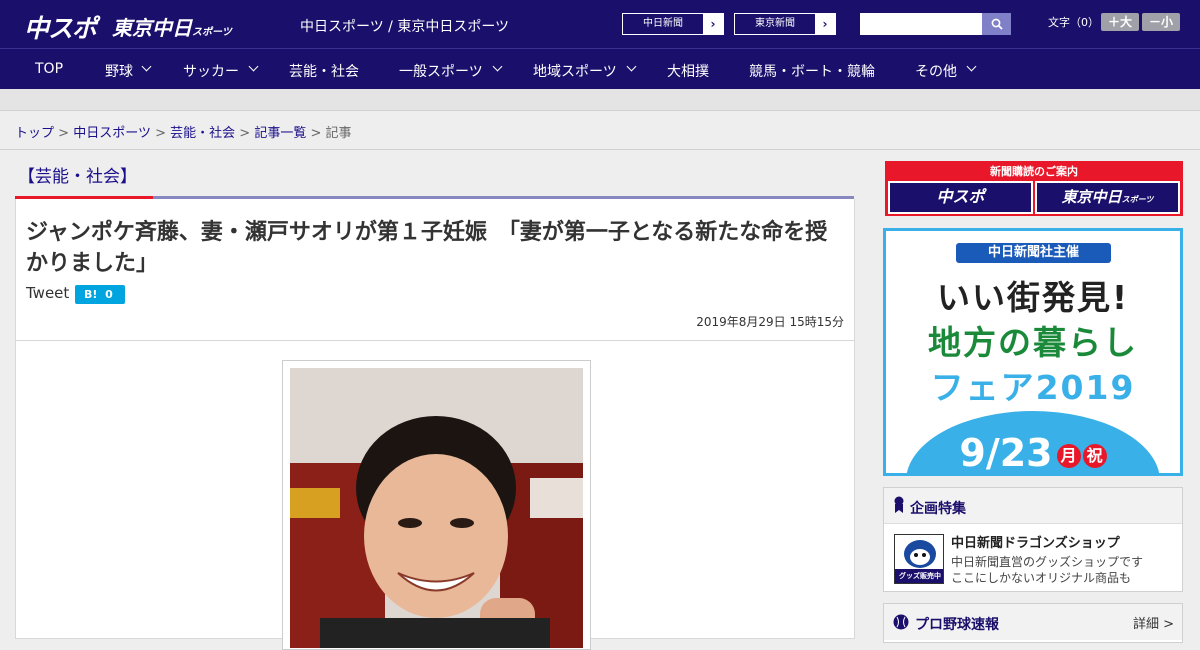 This screenshot has height=650, width=1200. I want to click on nav-item-other: その他, so click(936, 71).